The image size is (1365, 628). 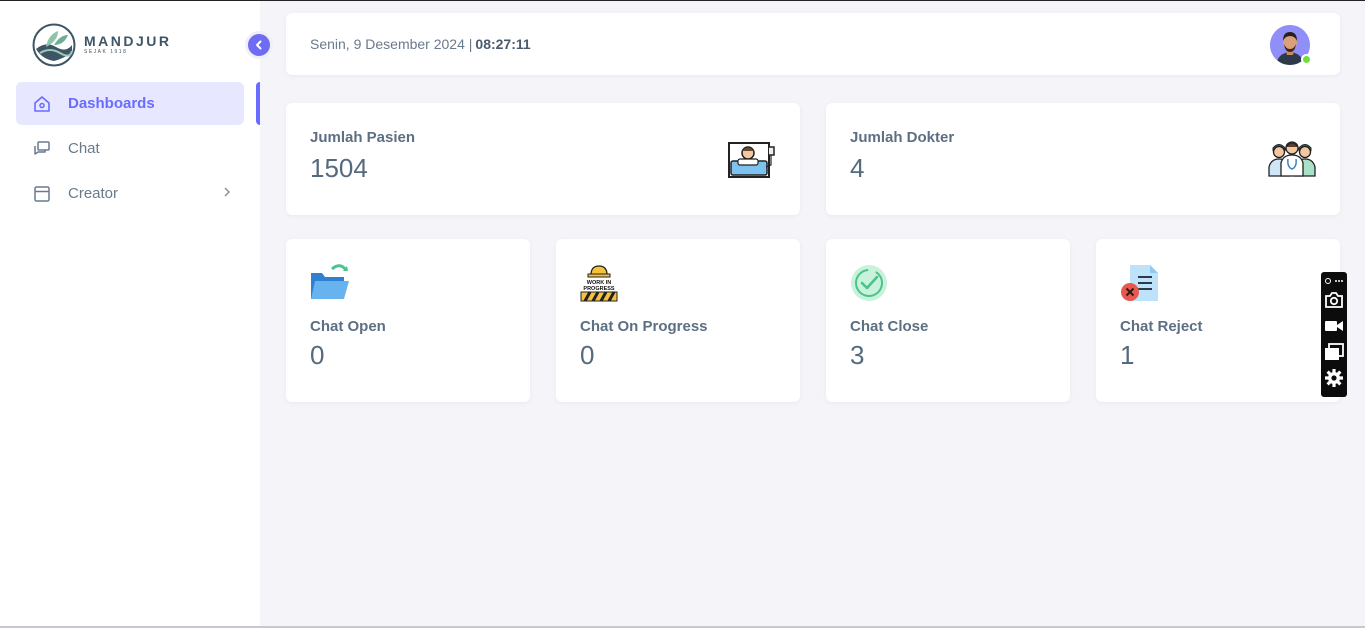 I want to click on work-in-progress-icon: WORK IN PROGRESS, so click(x=600, y=285).